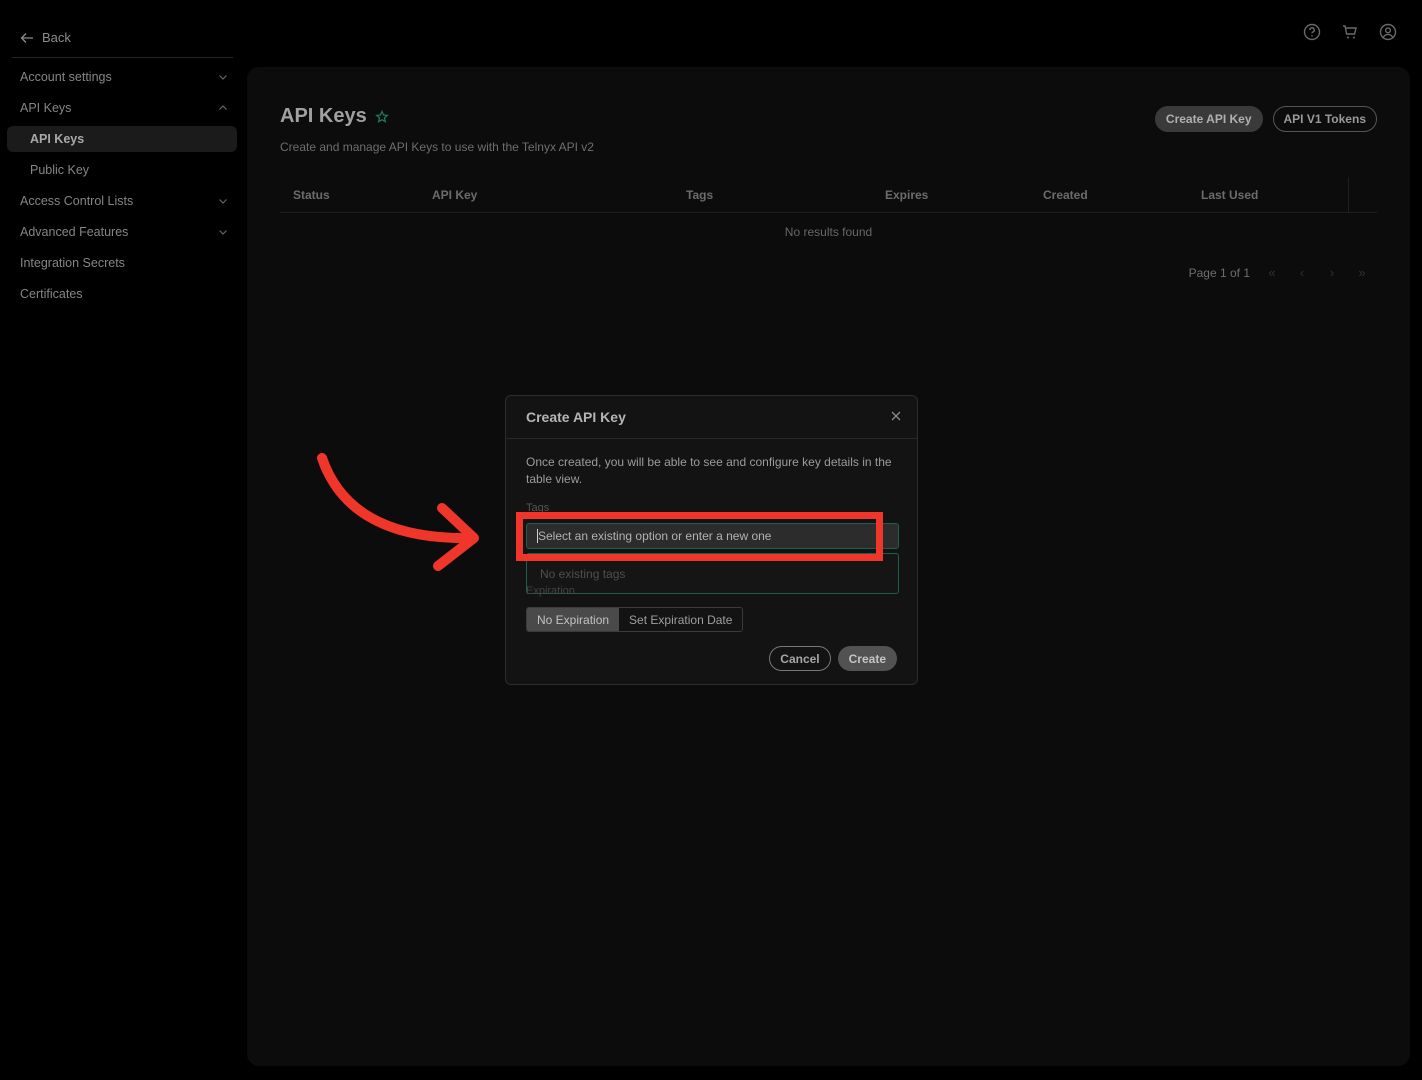  What do you see at coordinates (833, 658) in the screenshot?
I see `modal-actions: Cancel Create` at bounding box center [833, 658].